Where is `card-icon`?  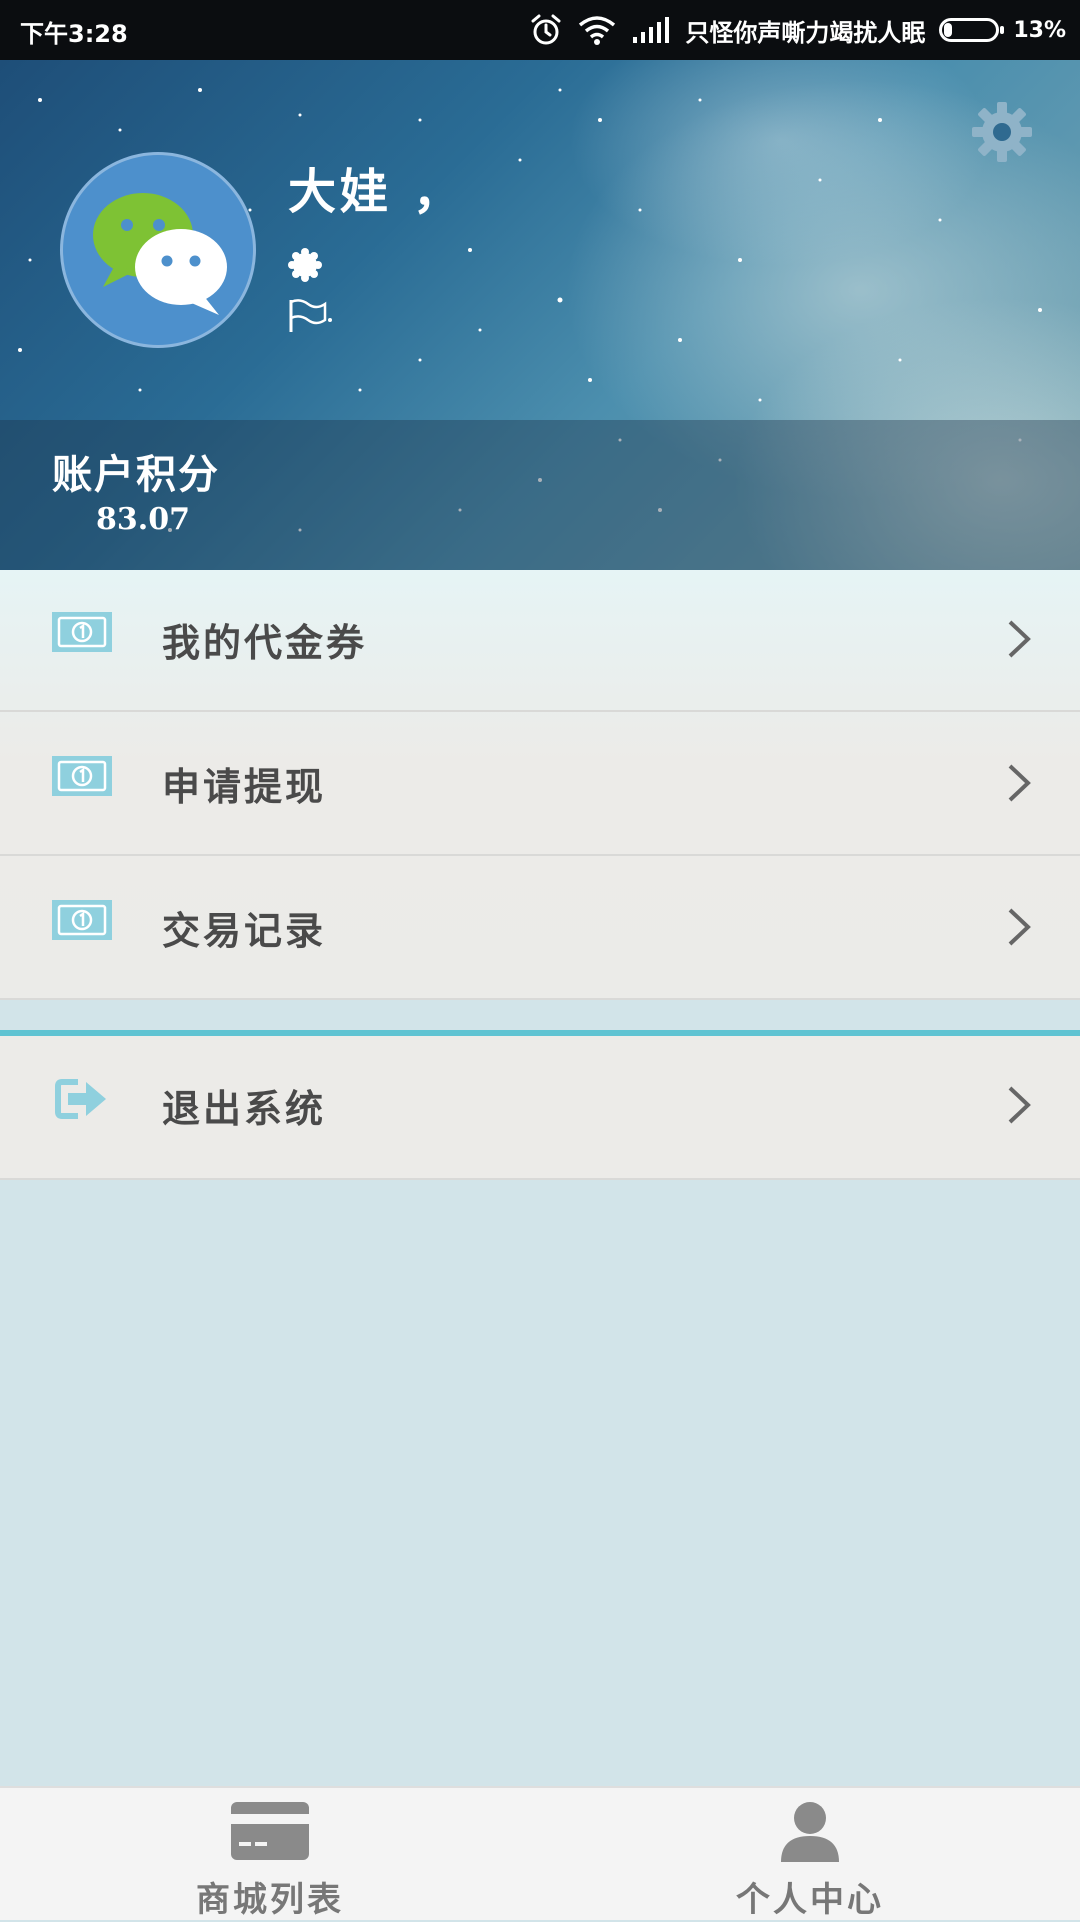
card-icon is located at coordinates (270, 1831).